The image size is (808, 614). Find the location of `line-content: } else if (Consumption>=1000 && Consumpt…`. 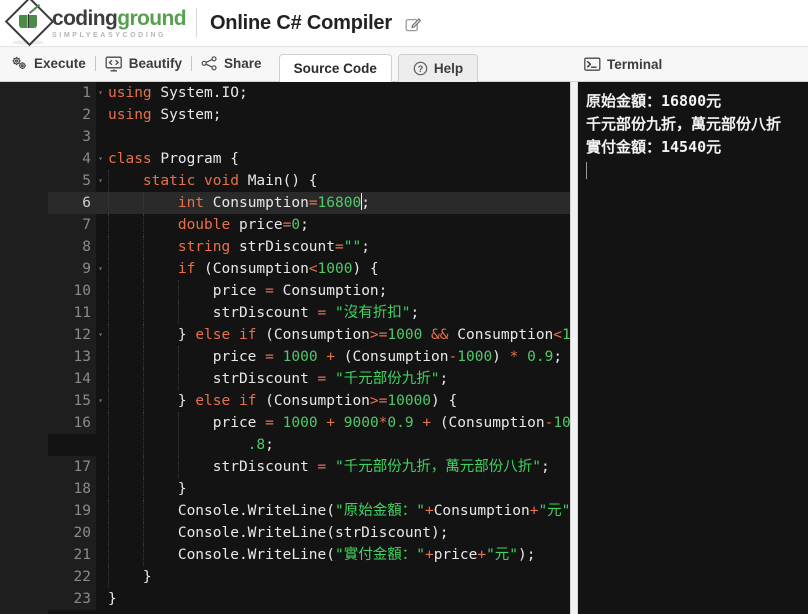

line-content: } else if (Consumption>=1000 && Consumpt… is located at coordinates (333, 335).